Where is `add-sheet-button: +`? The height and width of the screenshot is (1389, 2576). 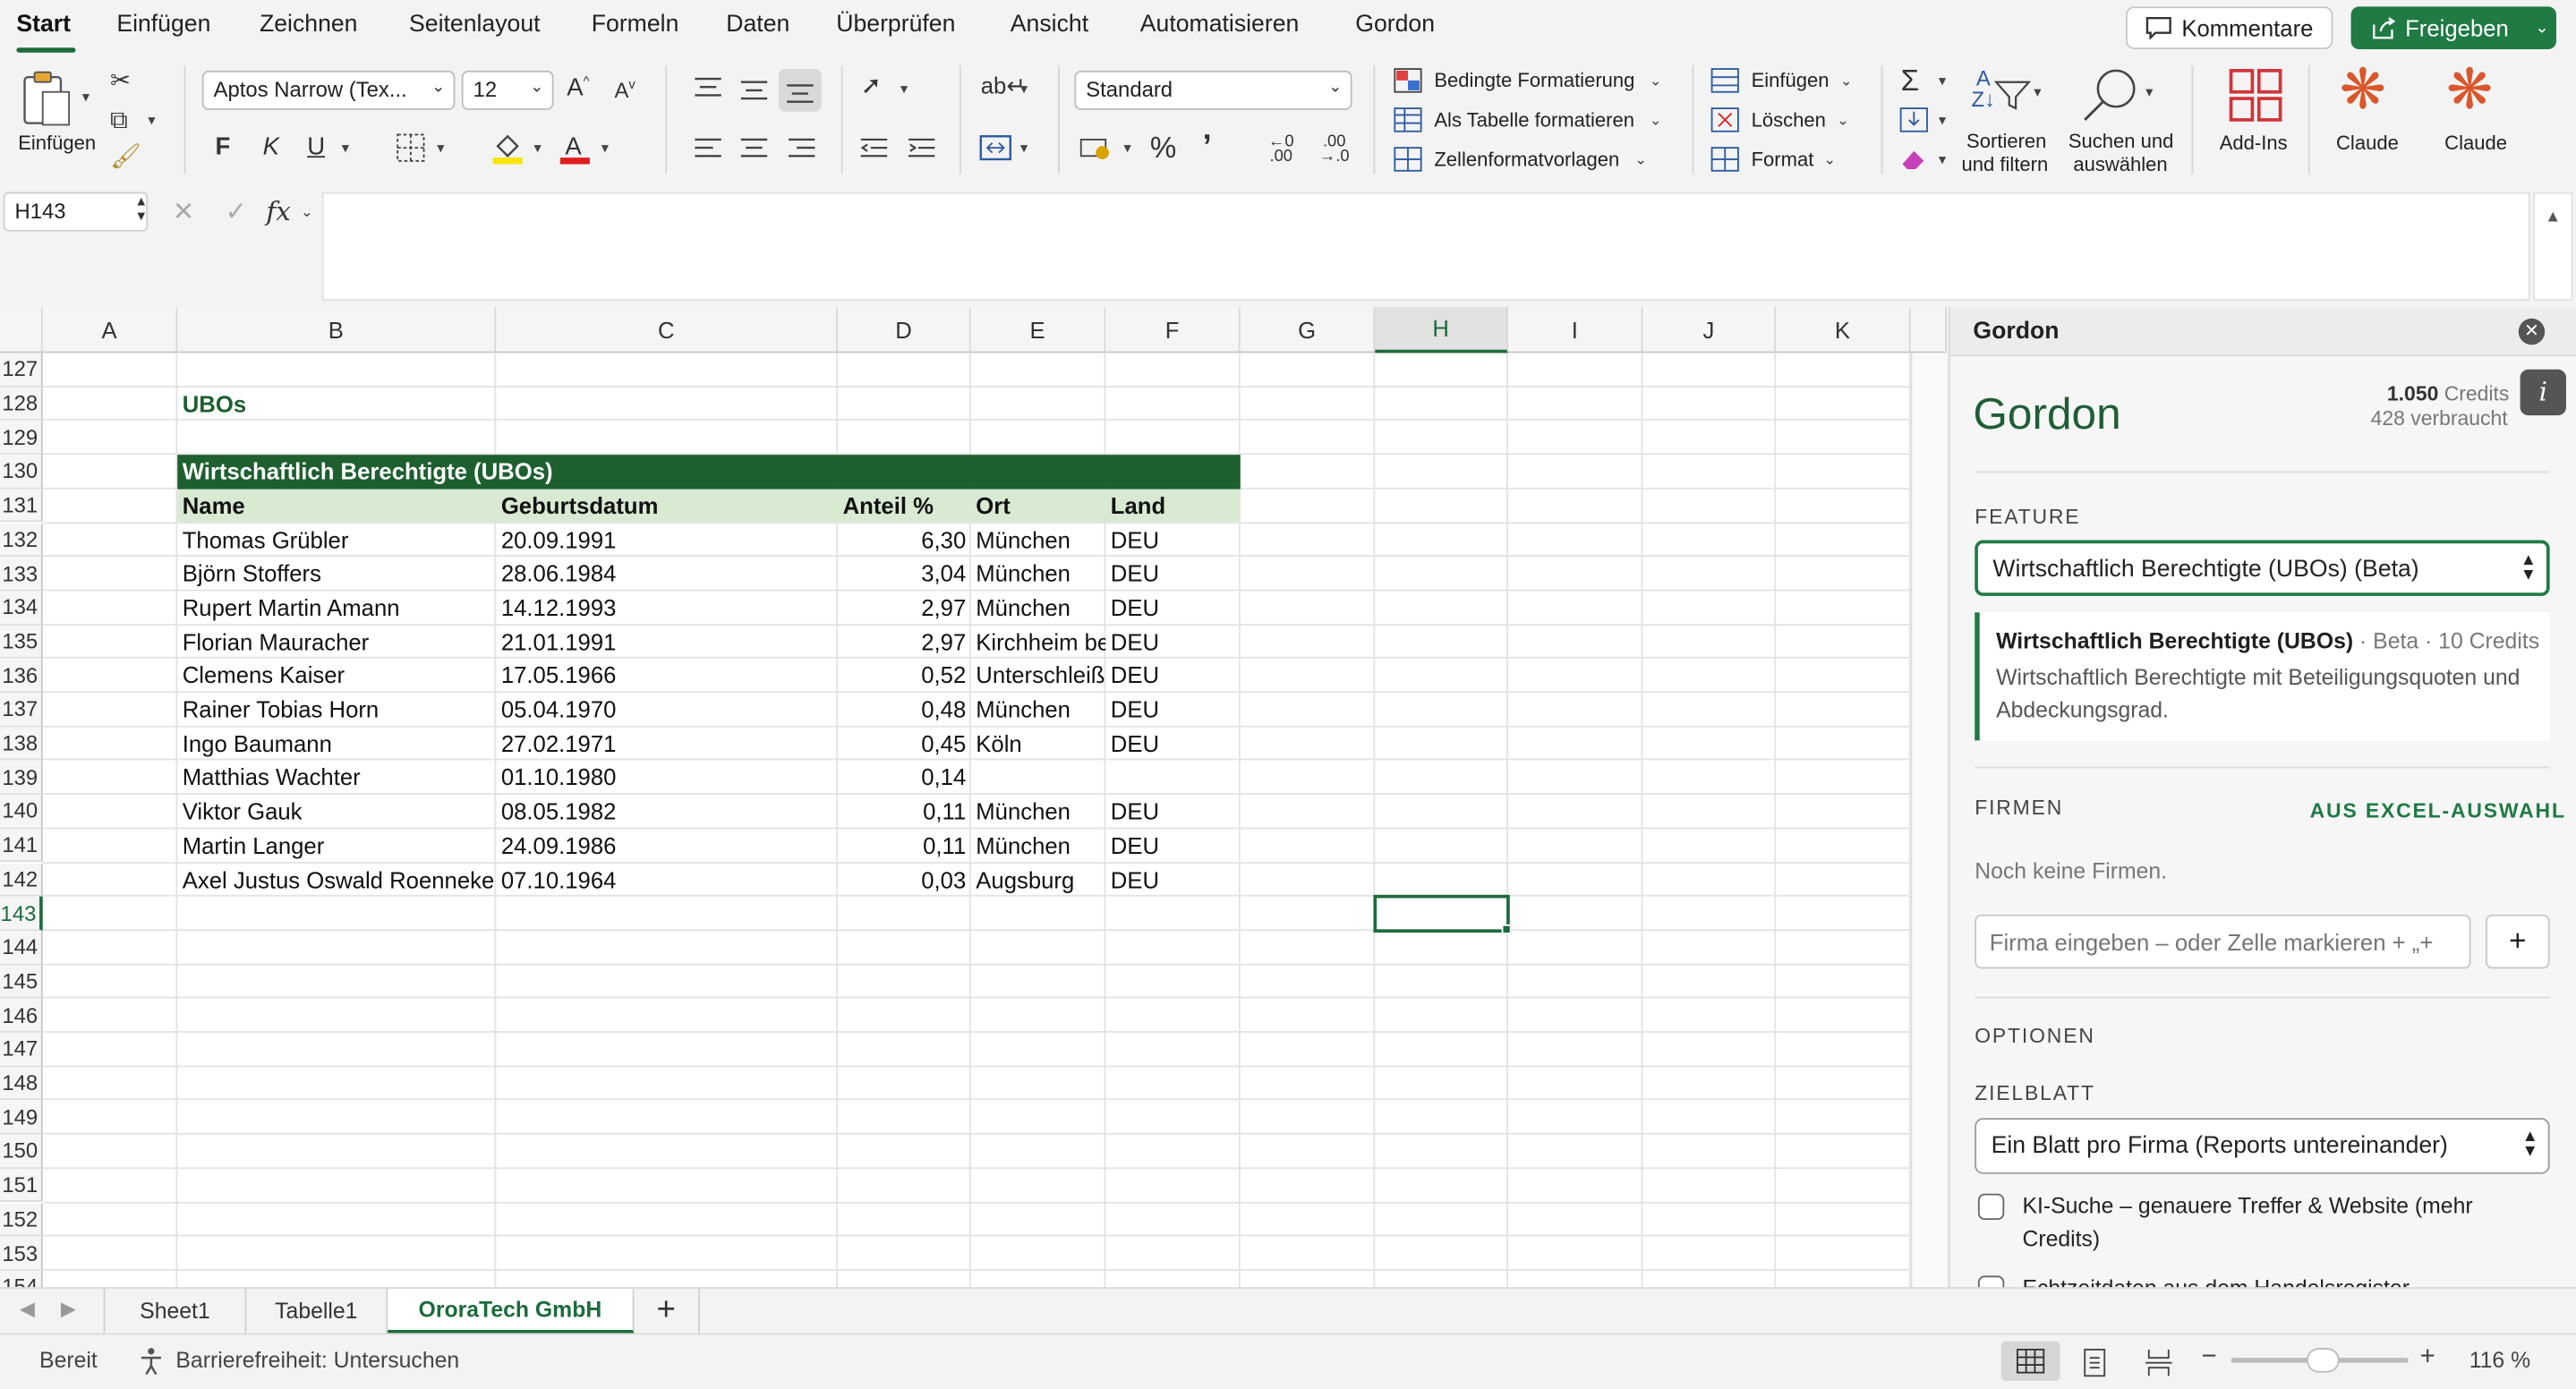
add-sheet-button: + is located at coordinates (667, 1311).